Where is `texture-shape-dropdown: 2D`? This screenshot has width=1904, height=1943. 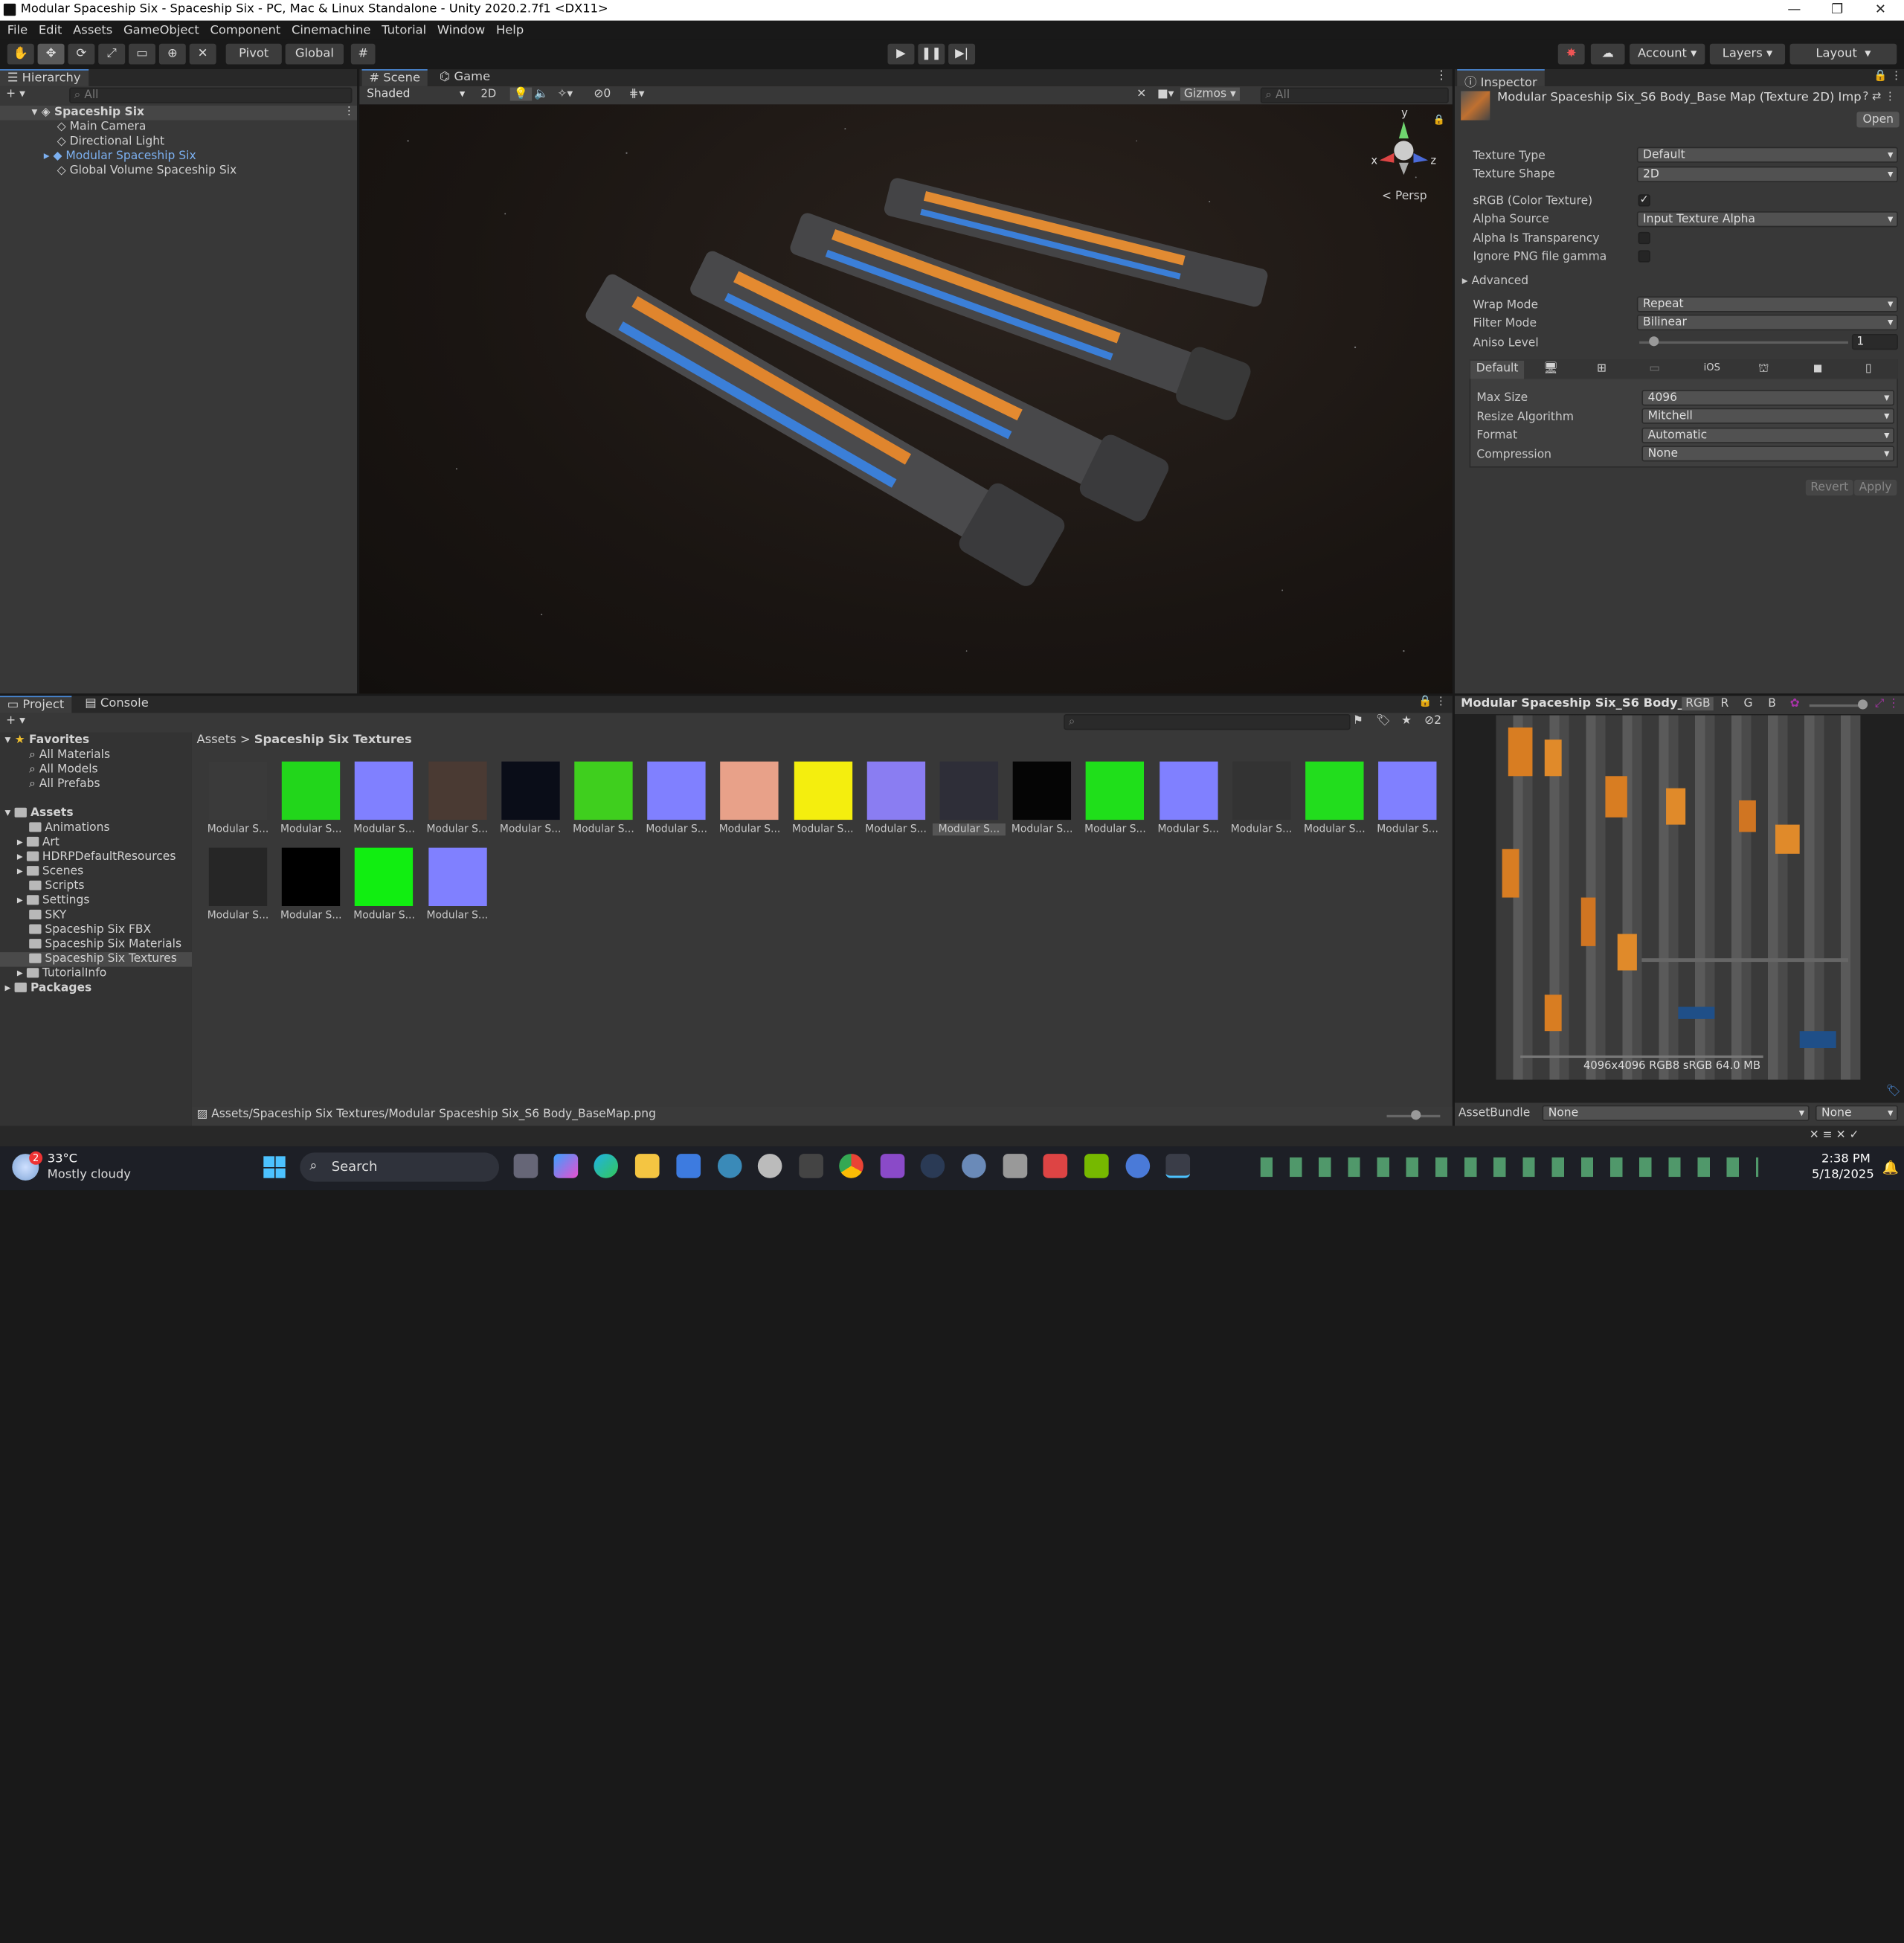 texture-shape-dropdown: 2D is located at coordinates (1767, 174).